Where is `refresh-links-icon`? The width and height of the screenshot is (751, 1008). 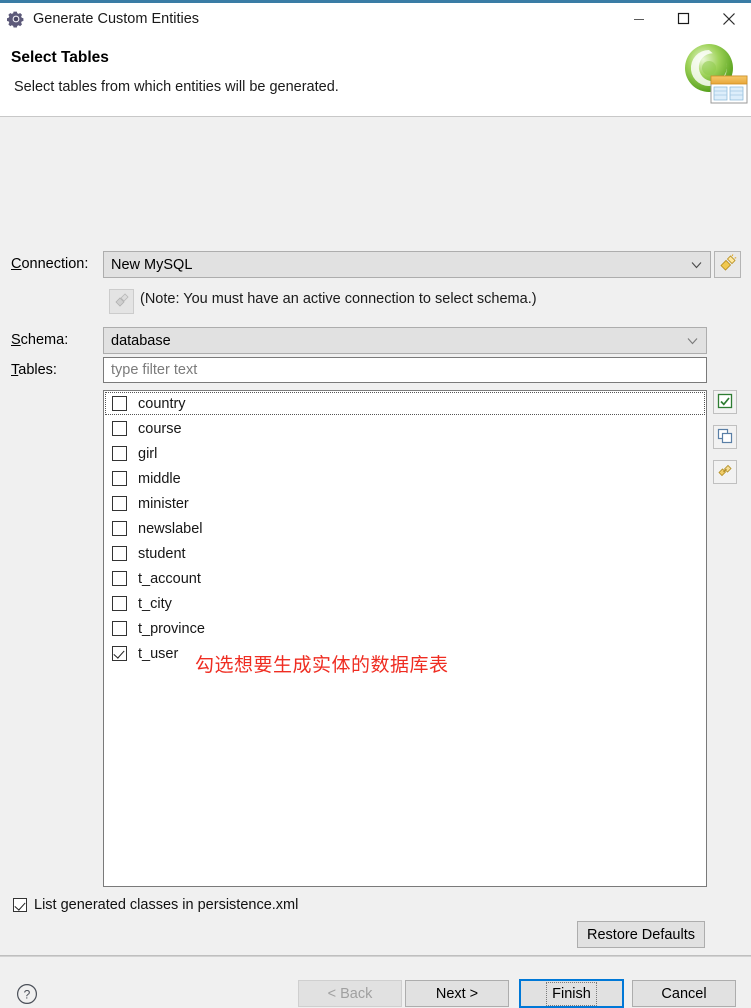 refresh-links-icon is located at coordinates (725, 472).